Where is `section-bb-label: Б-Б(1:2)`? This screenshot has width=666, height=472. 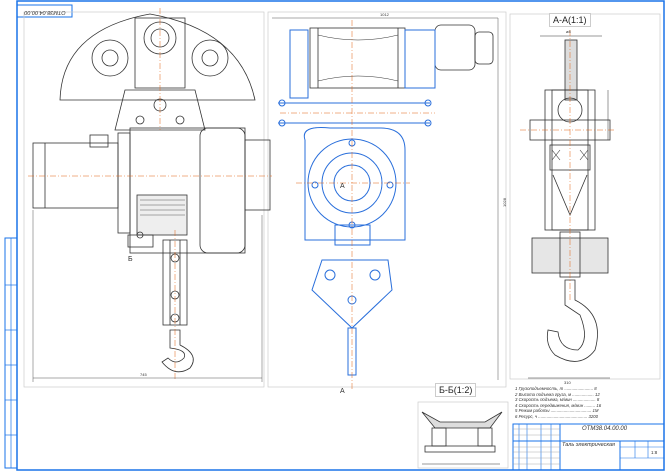
section-bb-label: Б-Б(1:2) is located at coordinates (456, 390).